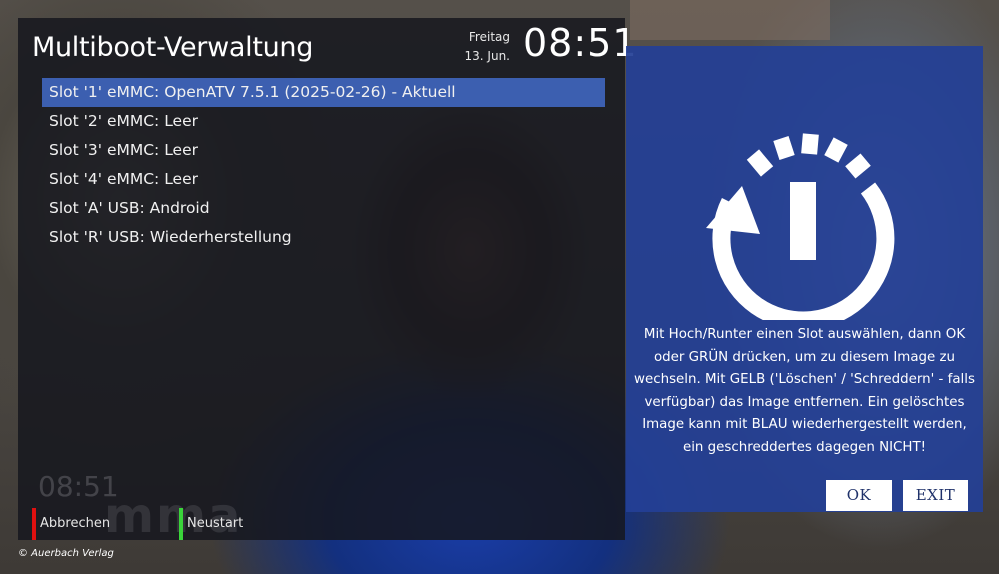  Describe the element at coordinates (181, 524) in the screenshot. I see `green-key-indicator` at that location.